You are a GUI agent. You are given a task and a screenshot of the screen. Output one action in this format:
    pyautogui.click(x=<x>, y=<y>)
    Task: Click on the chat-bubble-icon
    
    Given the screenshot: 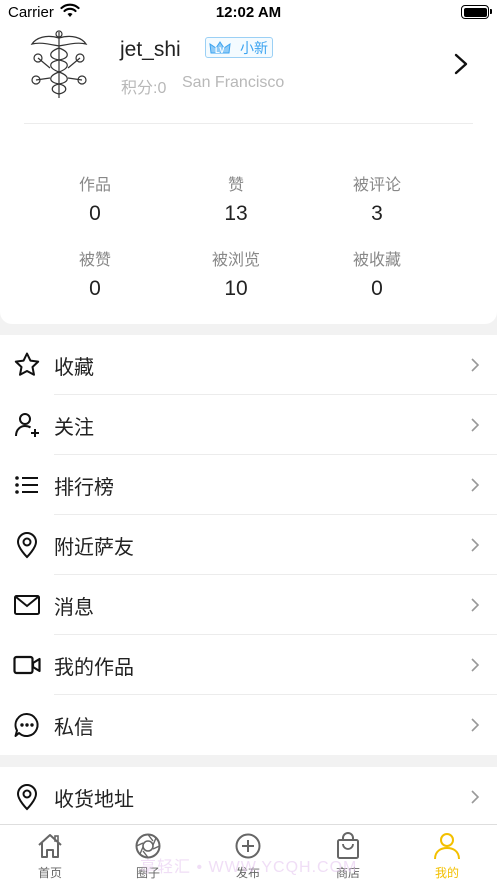 What is the action you would take?
    pyautogui.click(x=27, y=725)
    